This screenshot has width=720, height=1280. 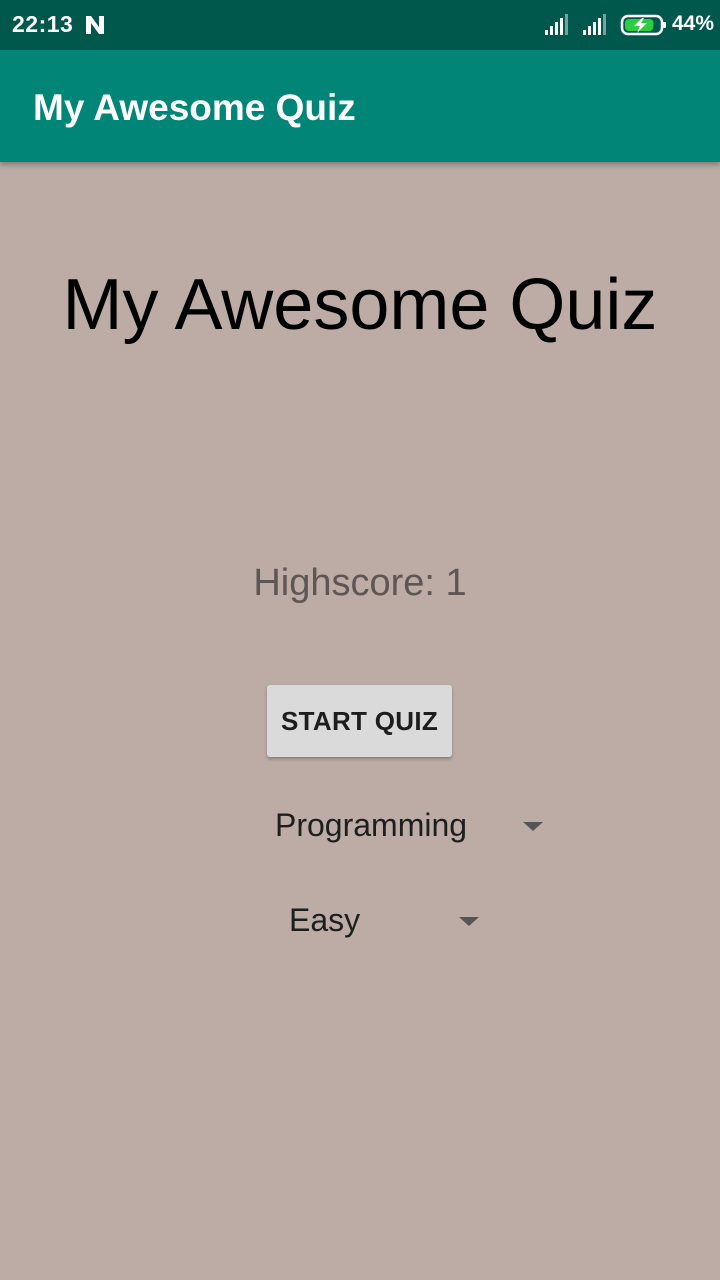 I want to click on status-time: 22:13, so click(x=43, y=24).